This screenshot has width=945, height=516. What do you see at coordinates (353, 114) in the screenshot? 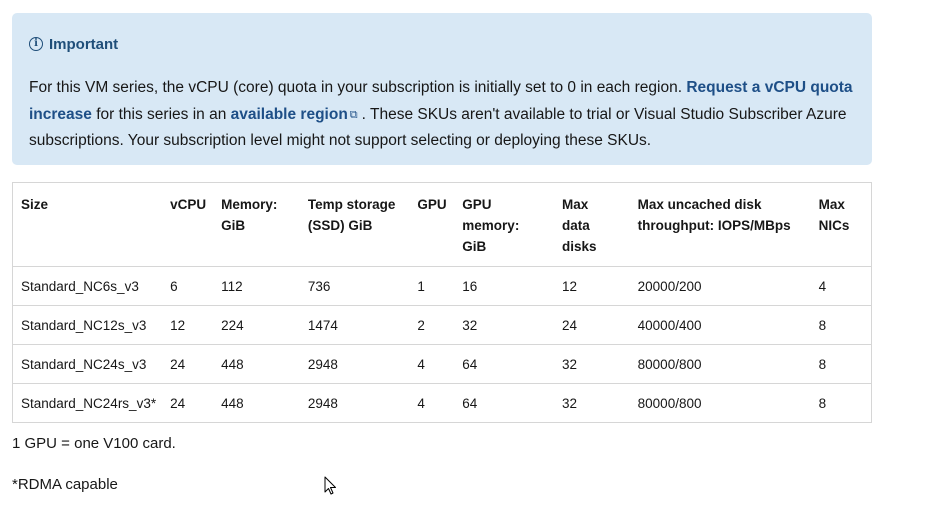
I see `external-link-icon: ⧉` at bounding box center [353, 114].